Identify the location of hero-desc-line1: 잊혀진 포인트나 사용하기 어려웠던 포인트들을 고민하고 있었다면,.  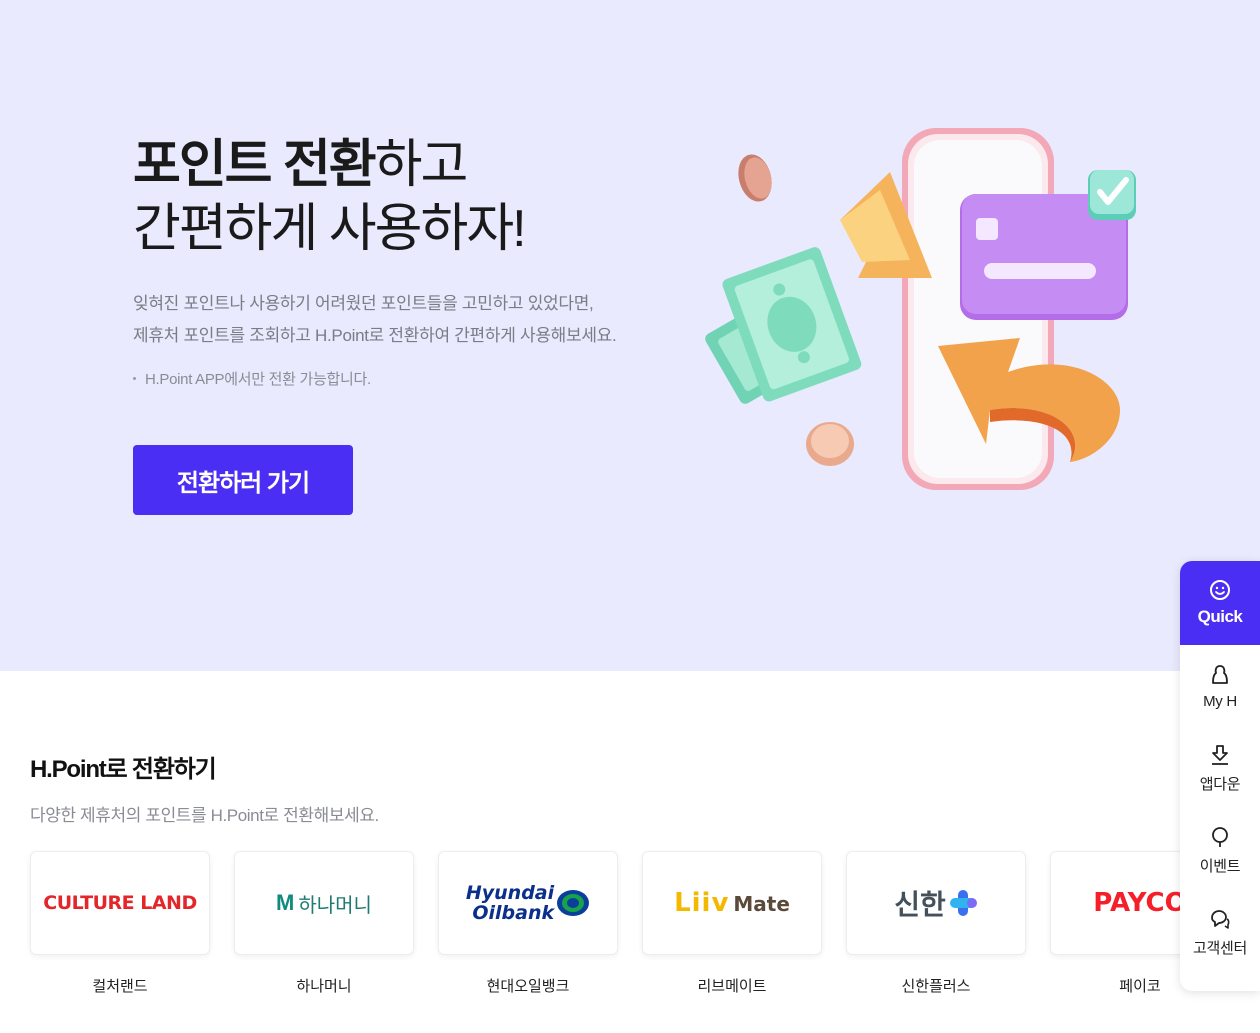
(363, 303).